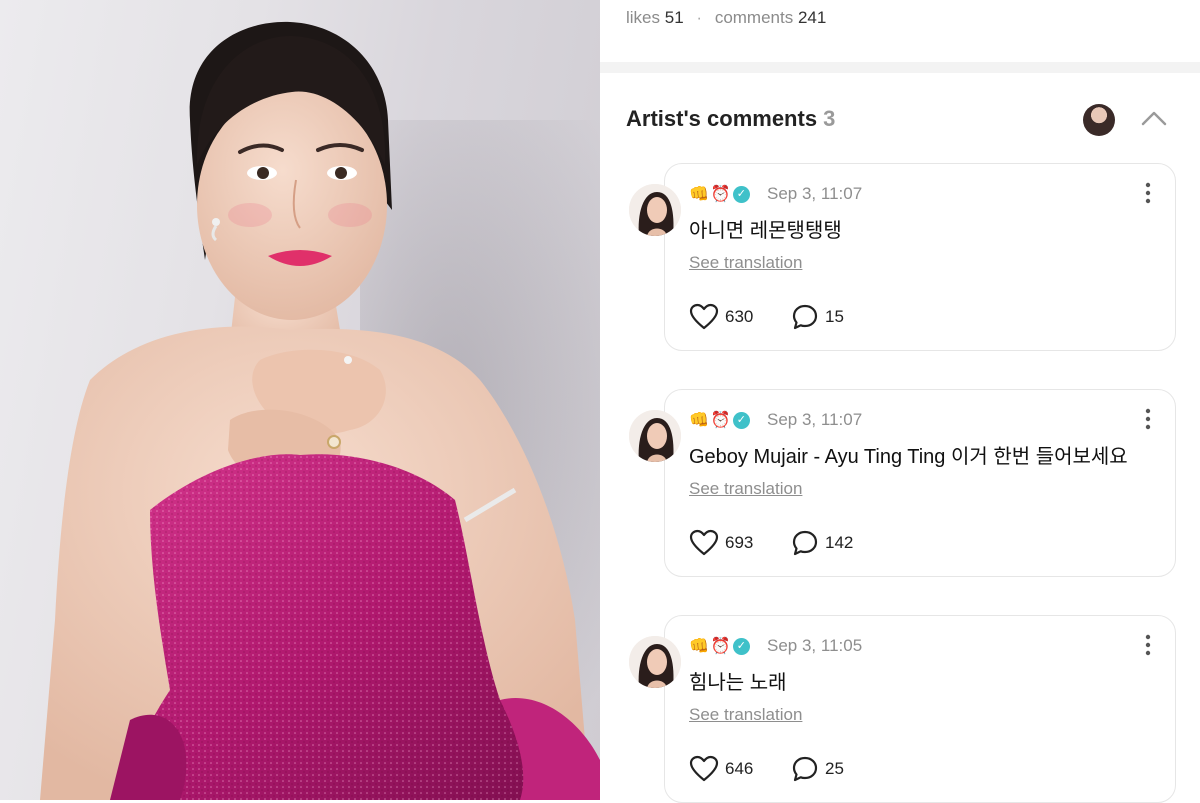 Image resolution: width=1200 pixels, height=803 pixels. Describe the element at coordinates (721, 317) in the screenshot. I see `like-button: 630` at that location.